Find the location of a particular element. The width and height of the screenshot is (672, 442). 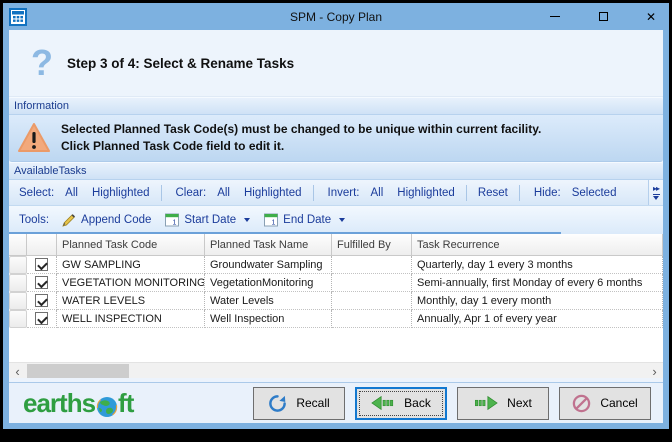

minimize-icon is located at coordinates (555, 16).